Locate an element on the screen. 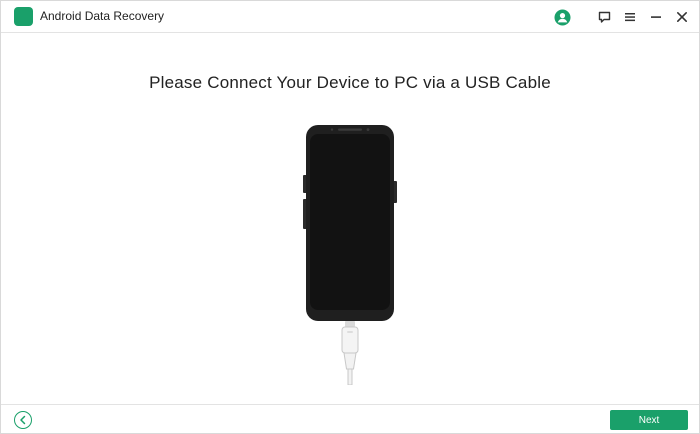 The width and height of the screenshot is (700, 434). close-icon is located at coordinates (682, 17).